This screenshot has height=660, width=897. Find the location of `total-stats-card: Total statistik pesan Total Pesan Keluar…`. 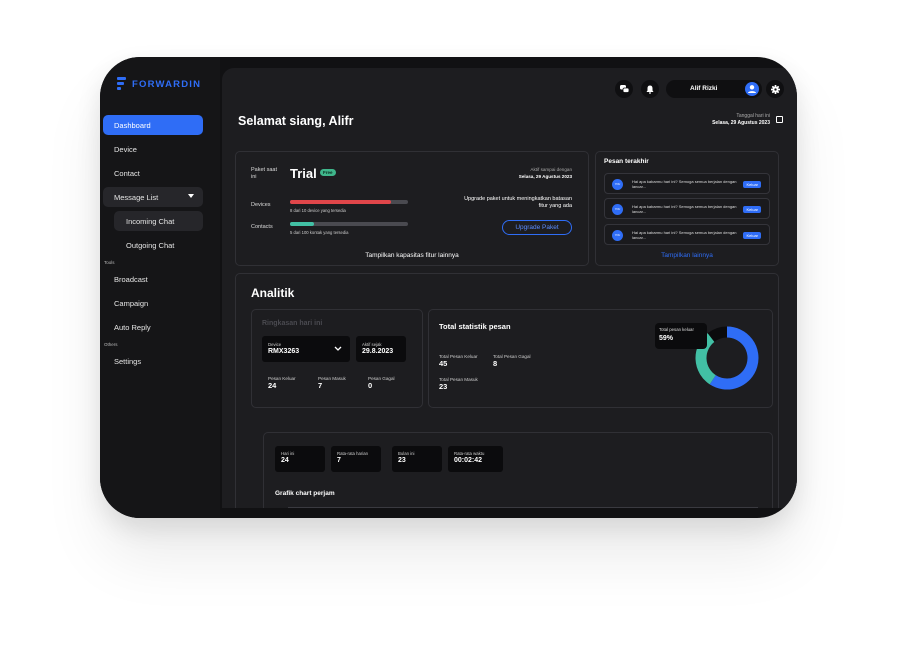

total-stats-card: Total statistik pesan Total Pesan Keluar… is located at coordinates (600, 358).